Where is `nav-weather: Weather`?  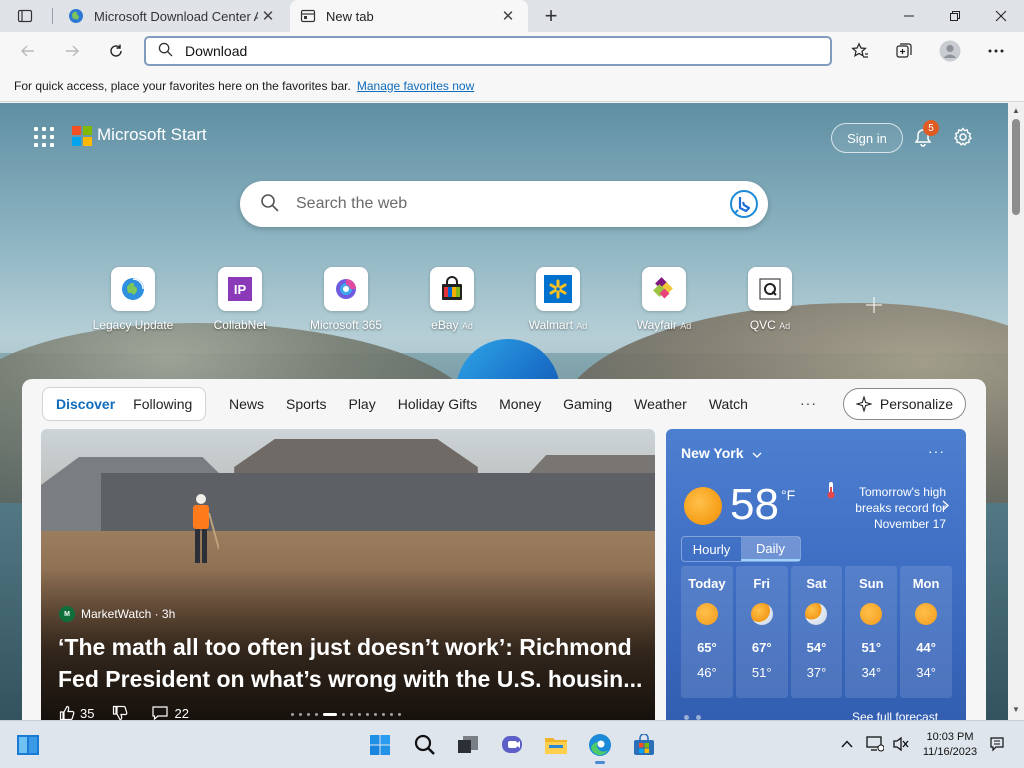
nav-weather: Weather is located at coordinates (660, 404).